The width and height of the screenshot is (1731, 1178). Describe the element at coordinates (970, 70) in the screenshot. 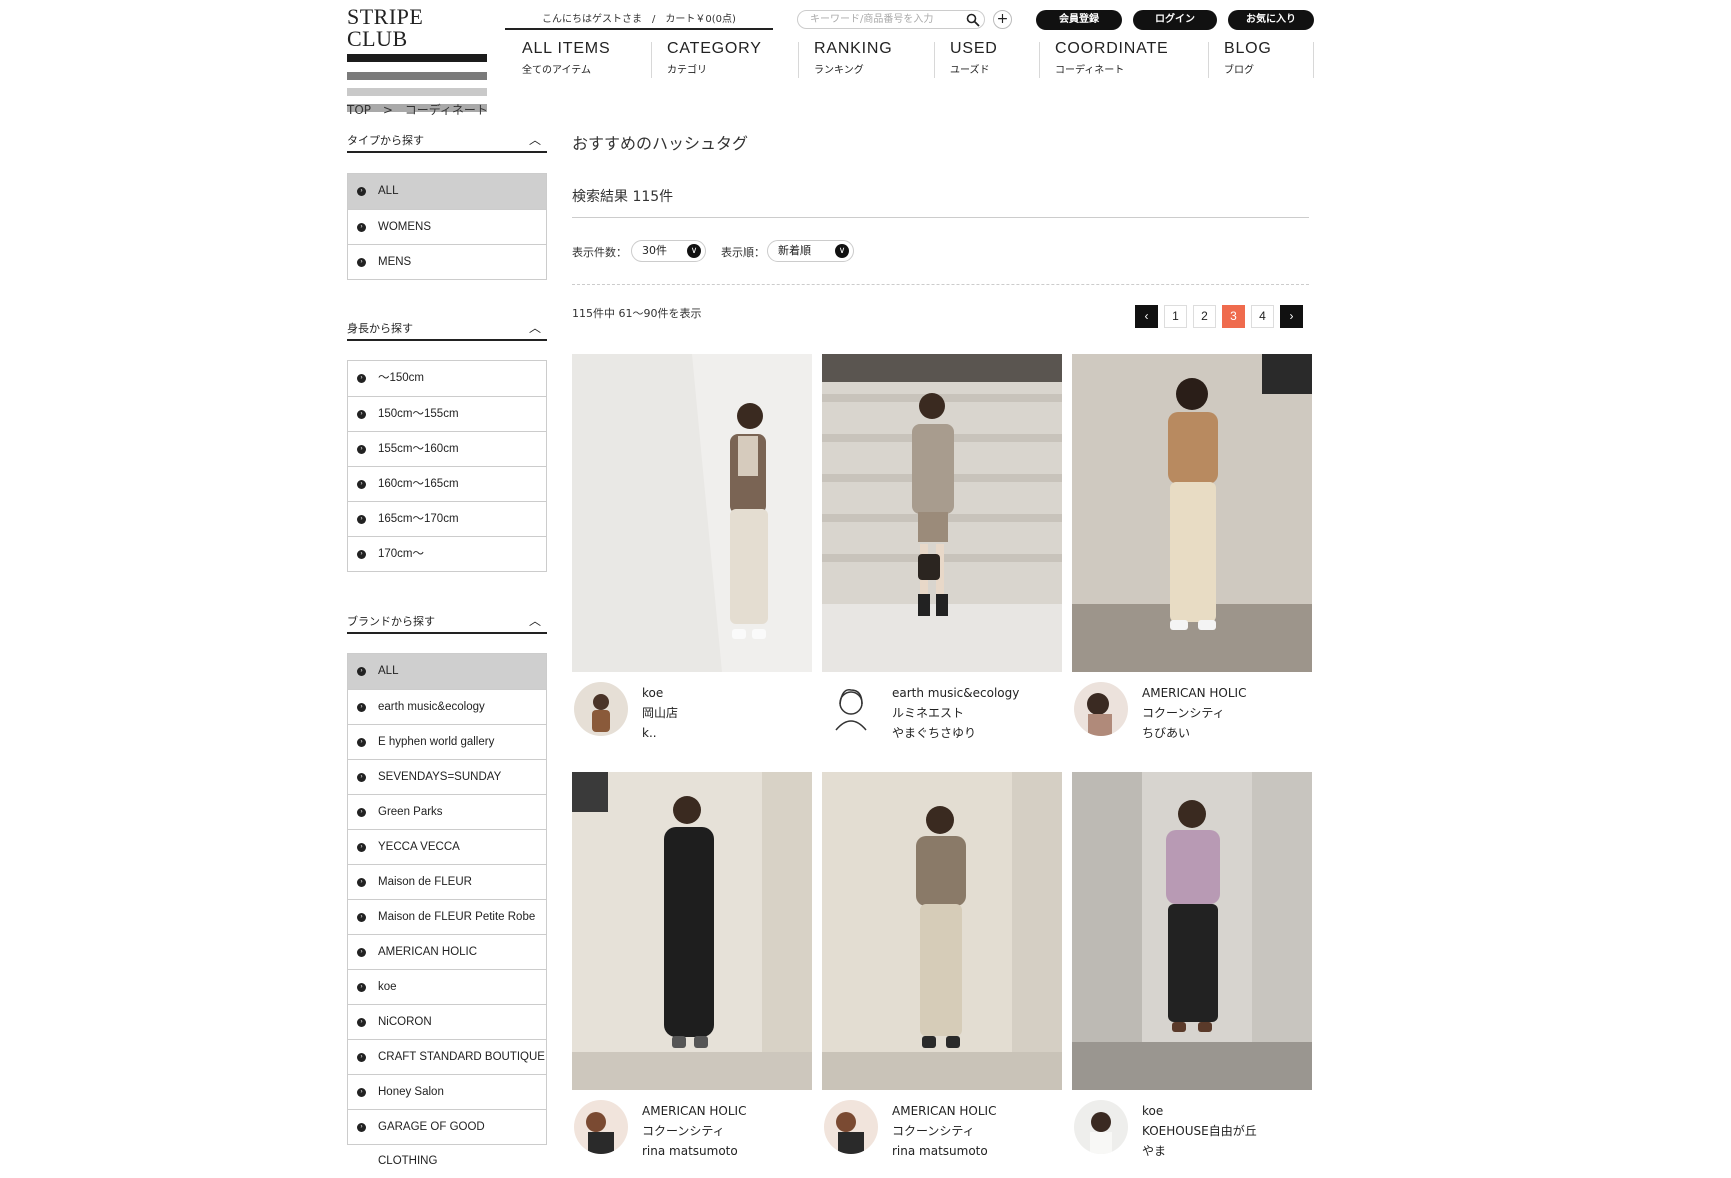

I see `nav-sublabel: ユーズド` at that location.